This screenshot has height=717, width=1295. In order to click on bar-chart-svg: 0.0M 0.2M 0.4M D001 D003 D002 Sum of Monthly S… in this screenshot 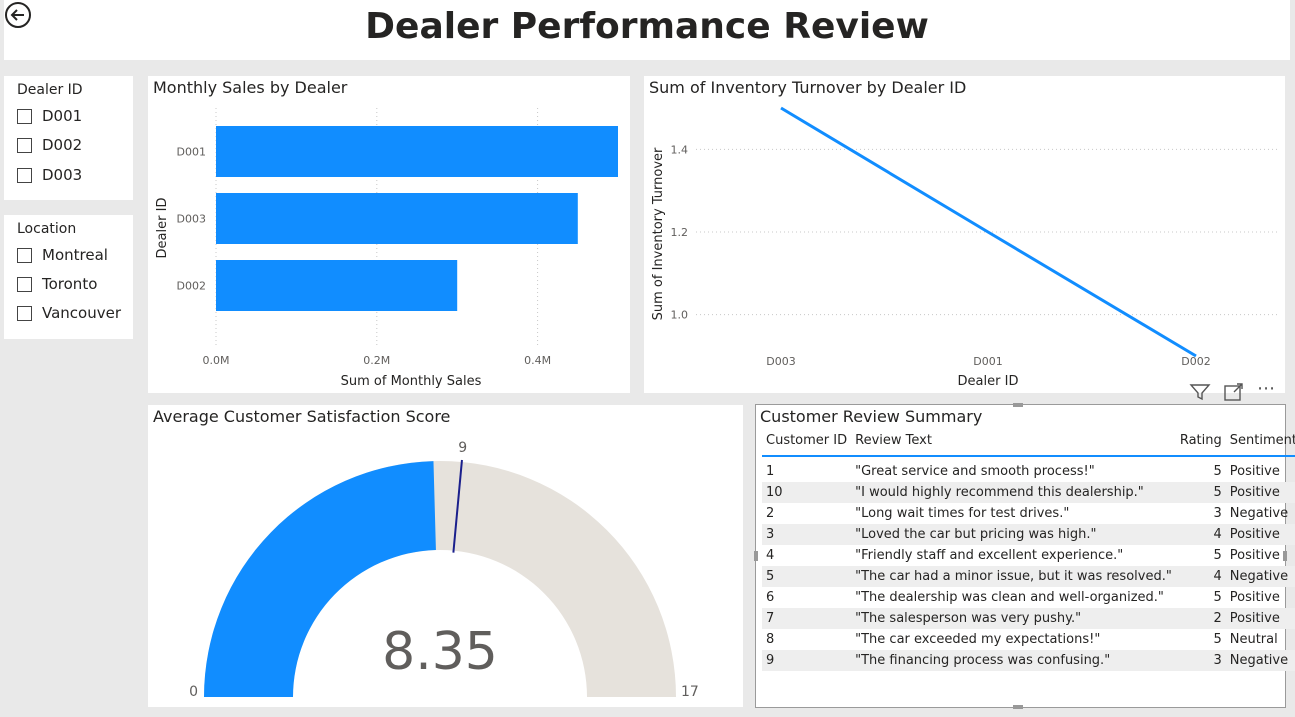, I will do `click(386, 248)`.